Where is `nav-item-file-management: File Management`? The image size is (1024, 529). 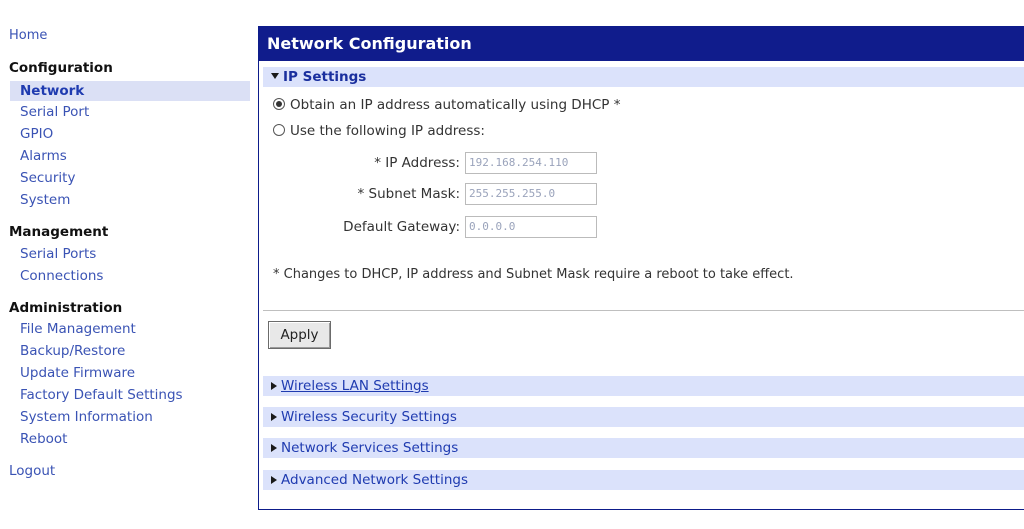
nav-item-file-management: File Management is located at coordinates (78, 329).